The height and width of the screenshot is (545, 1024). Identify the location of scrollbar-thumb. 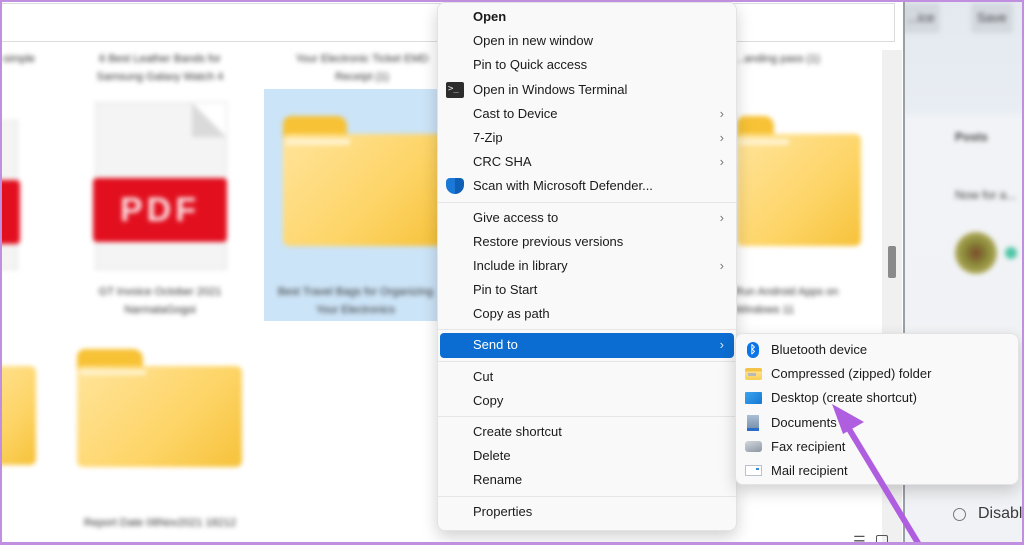
(892, 262).